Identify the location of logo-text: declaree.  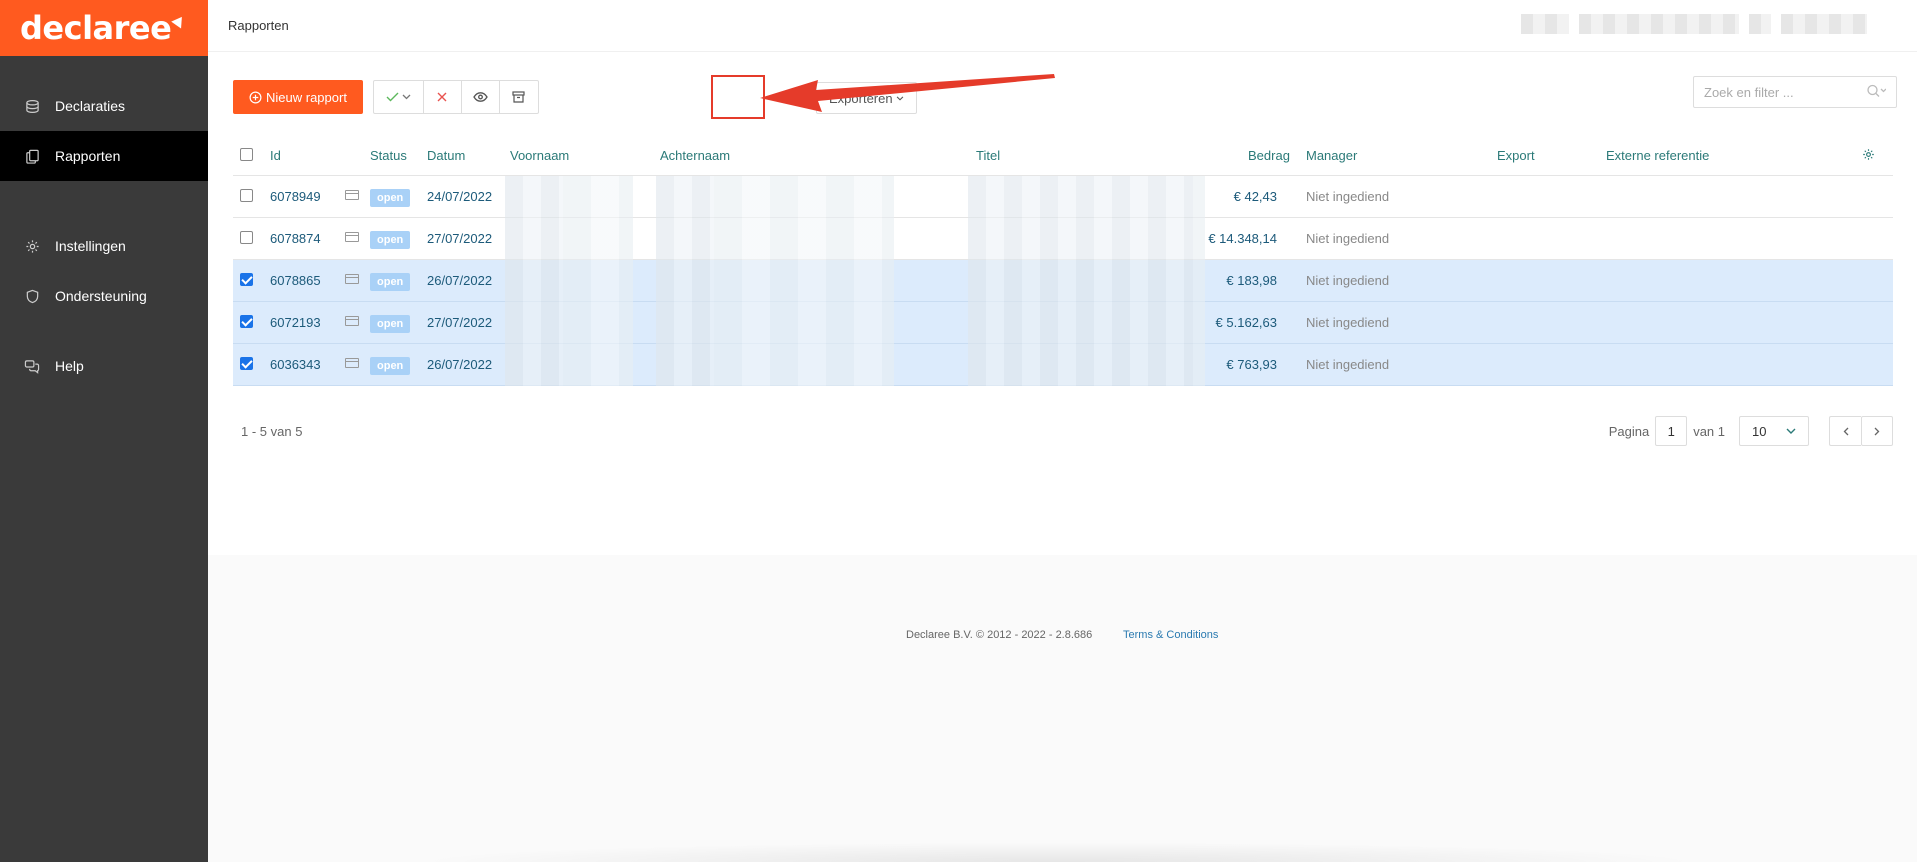
(96, 28).